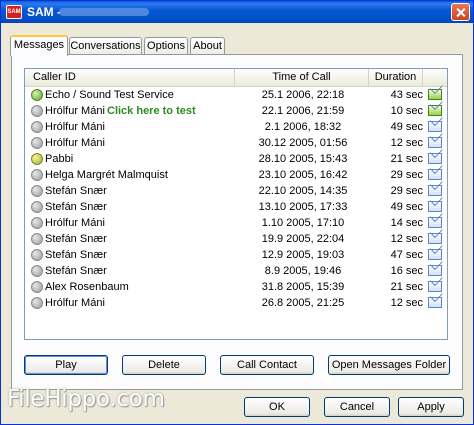 The image size is (474, 425). Describe the element at coordinates (39, 45) in the screenshot. I see `tab-messages: Messages` at that location.